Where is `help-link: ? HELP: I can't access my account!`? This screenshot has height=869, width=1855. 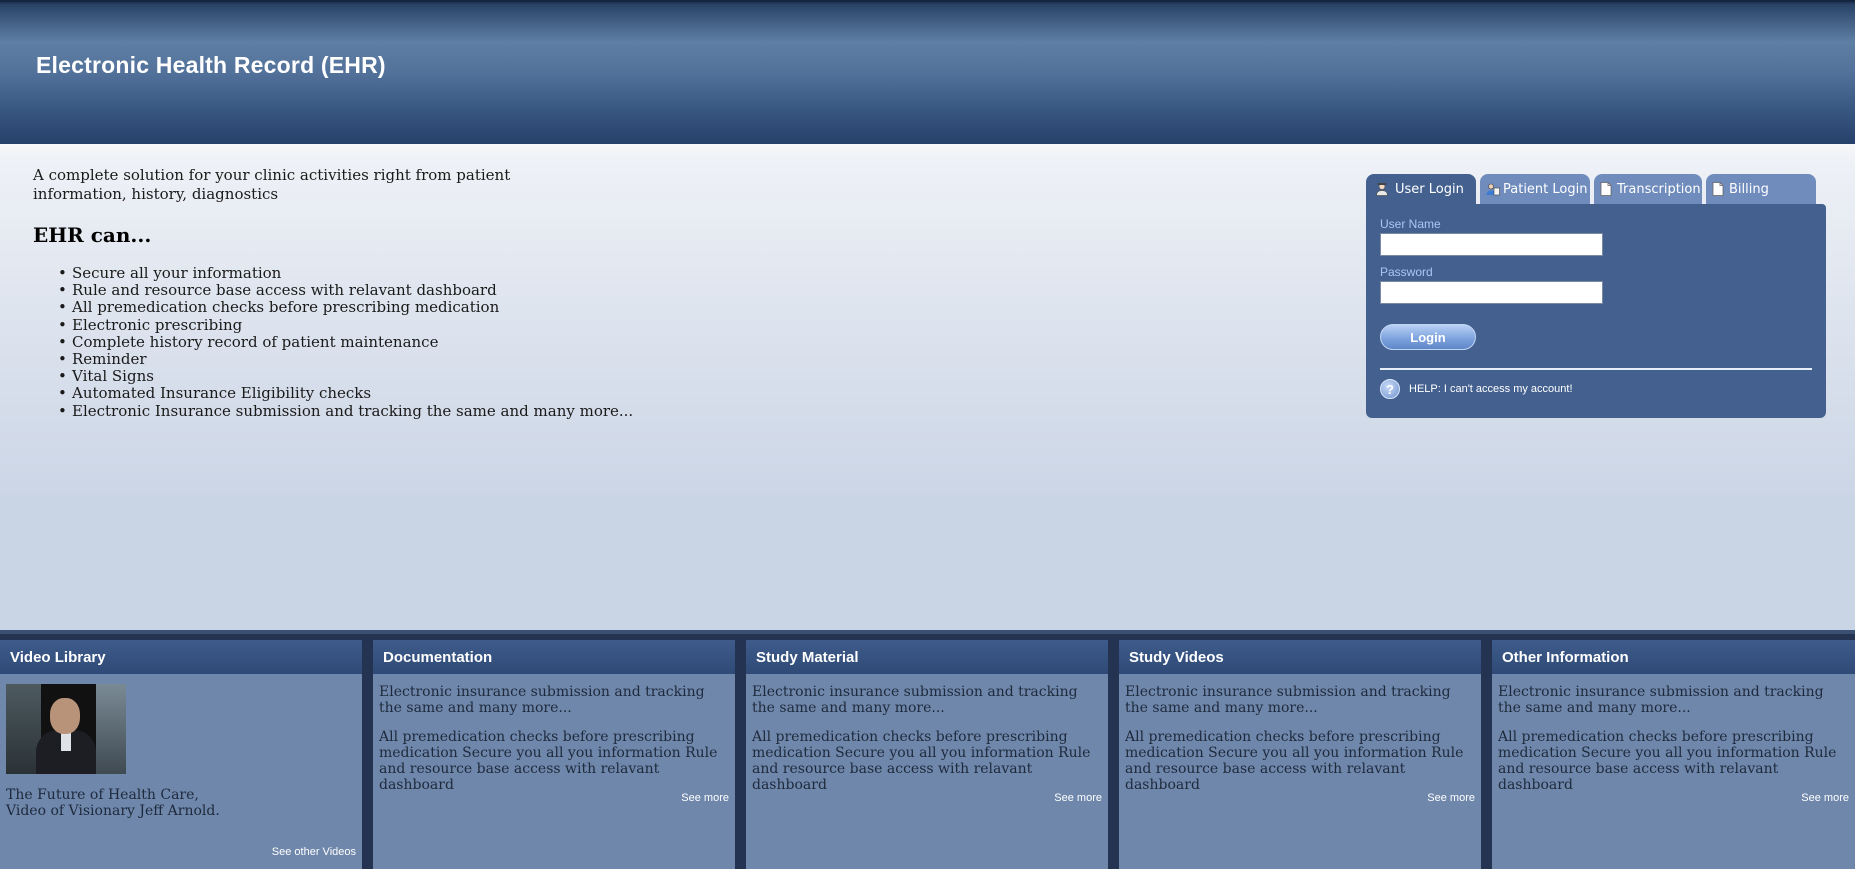
help-link: ? HELP: I can't access my account! is located at coordinates (1476, 389).